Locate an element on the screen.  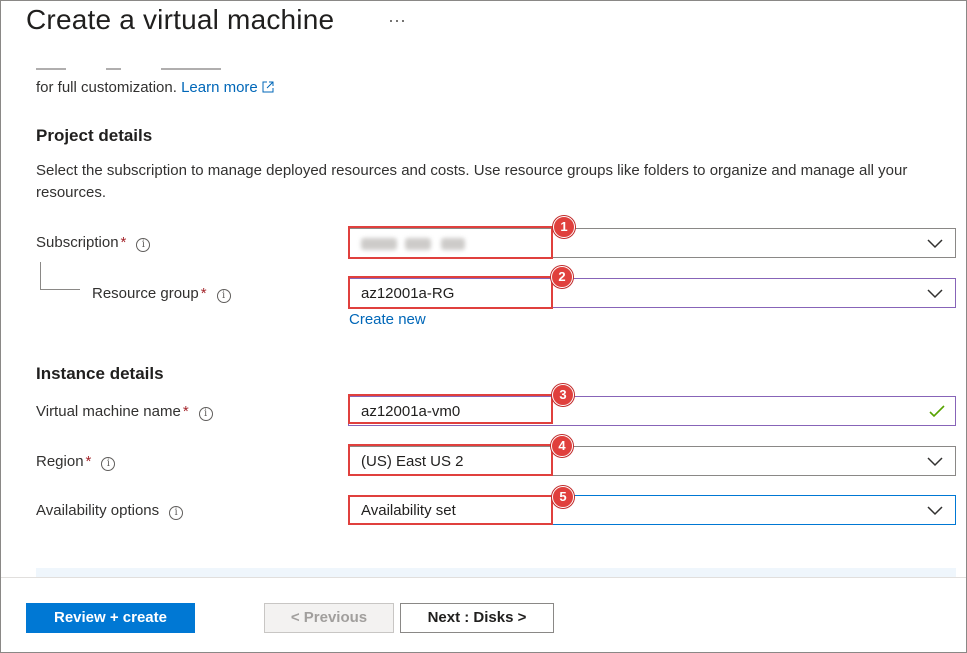
page-title: Create a virtual machine is located at coordinates (180, 19).